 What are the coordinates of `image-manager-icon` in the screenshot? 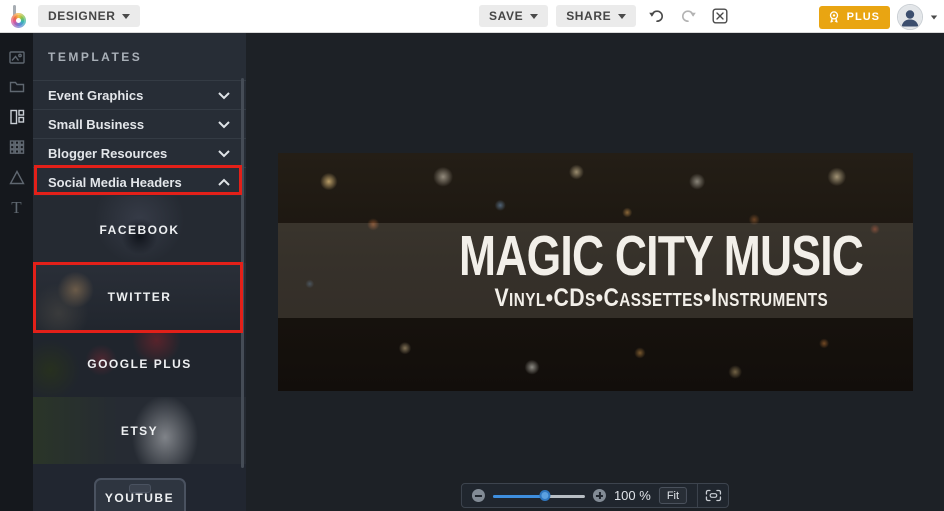 It's located at (16, 57).